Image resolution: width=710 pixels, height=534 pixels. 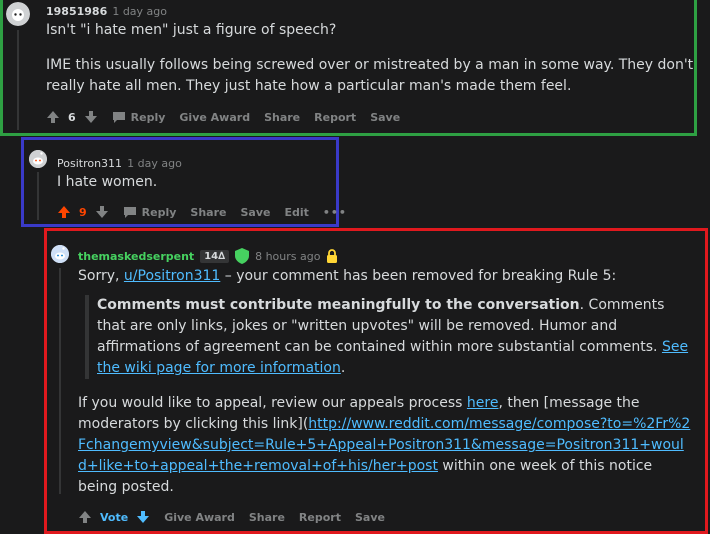 I want to click on user-avatar-icon, so click(x=18, y=14).